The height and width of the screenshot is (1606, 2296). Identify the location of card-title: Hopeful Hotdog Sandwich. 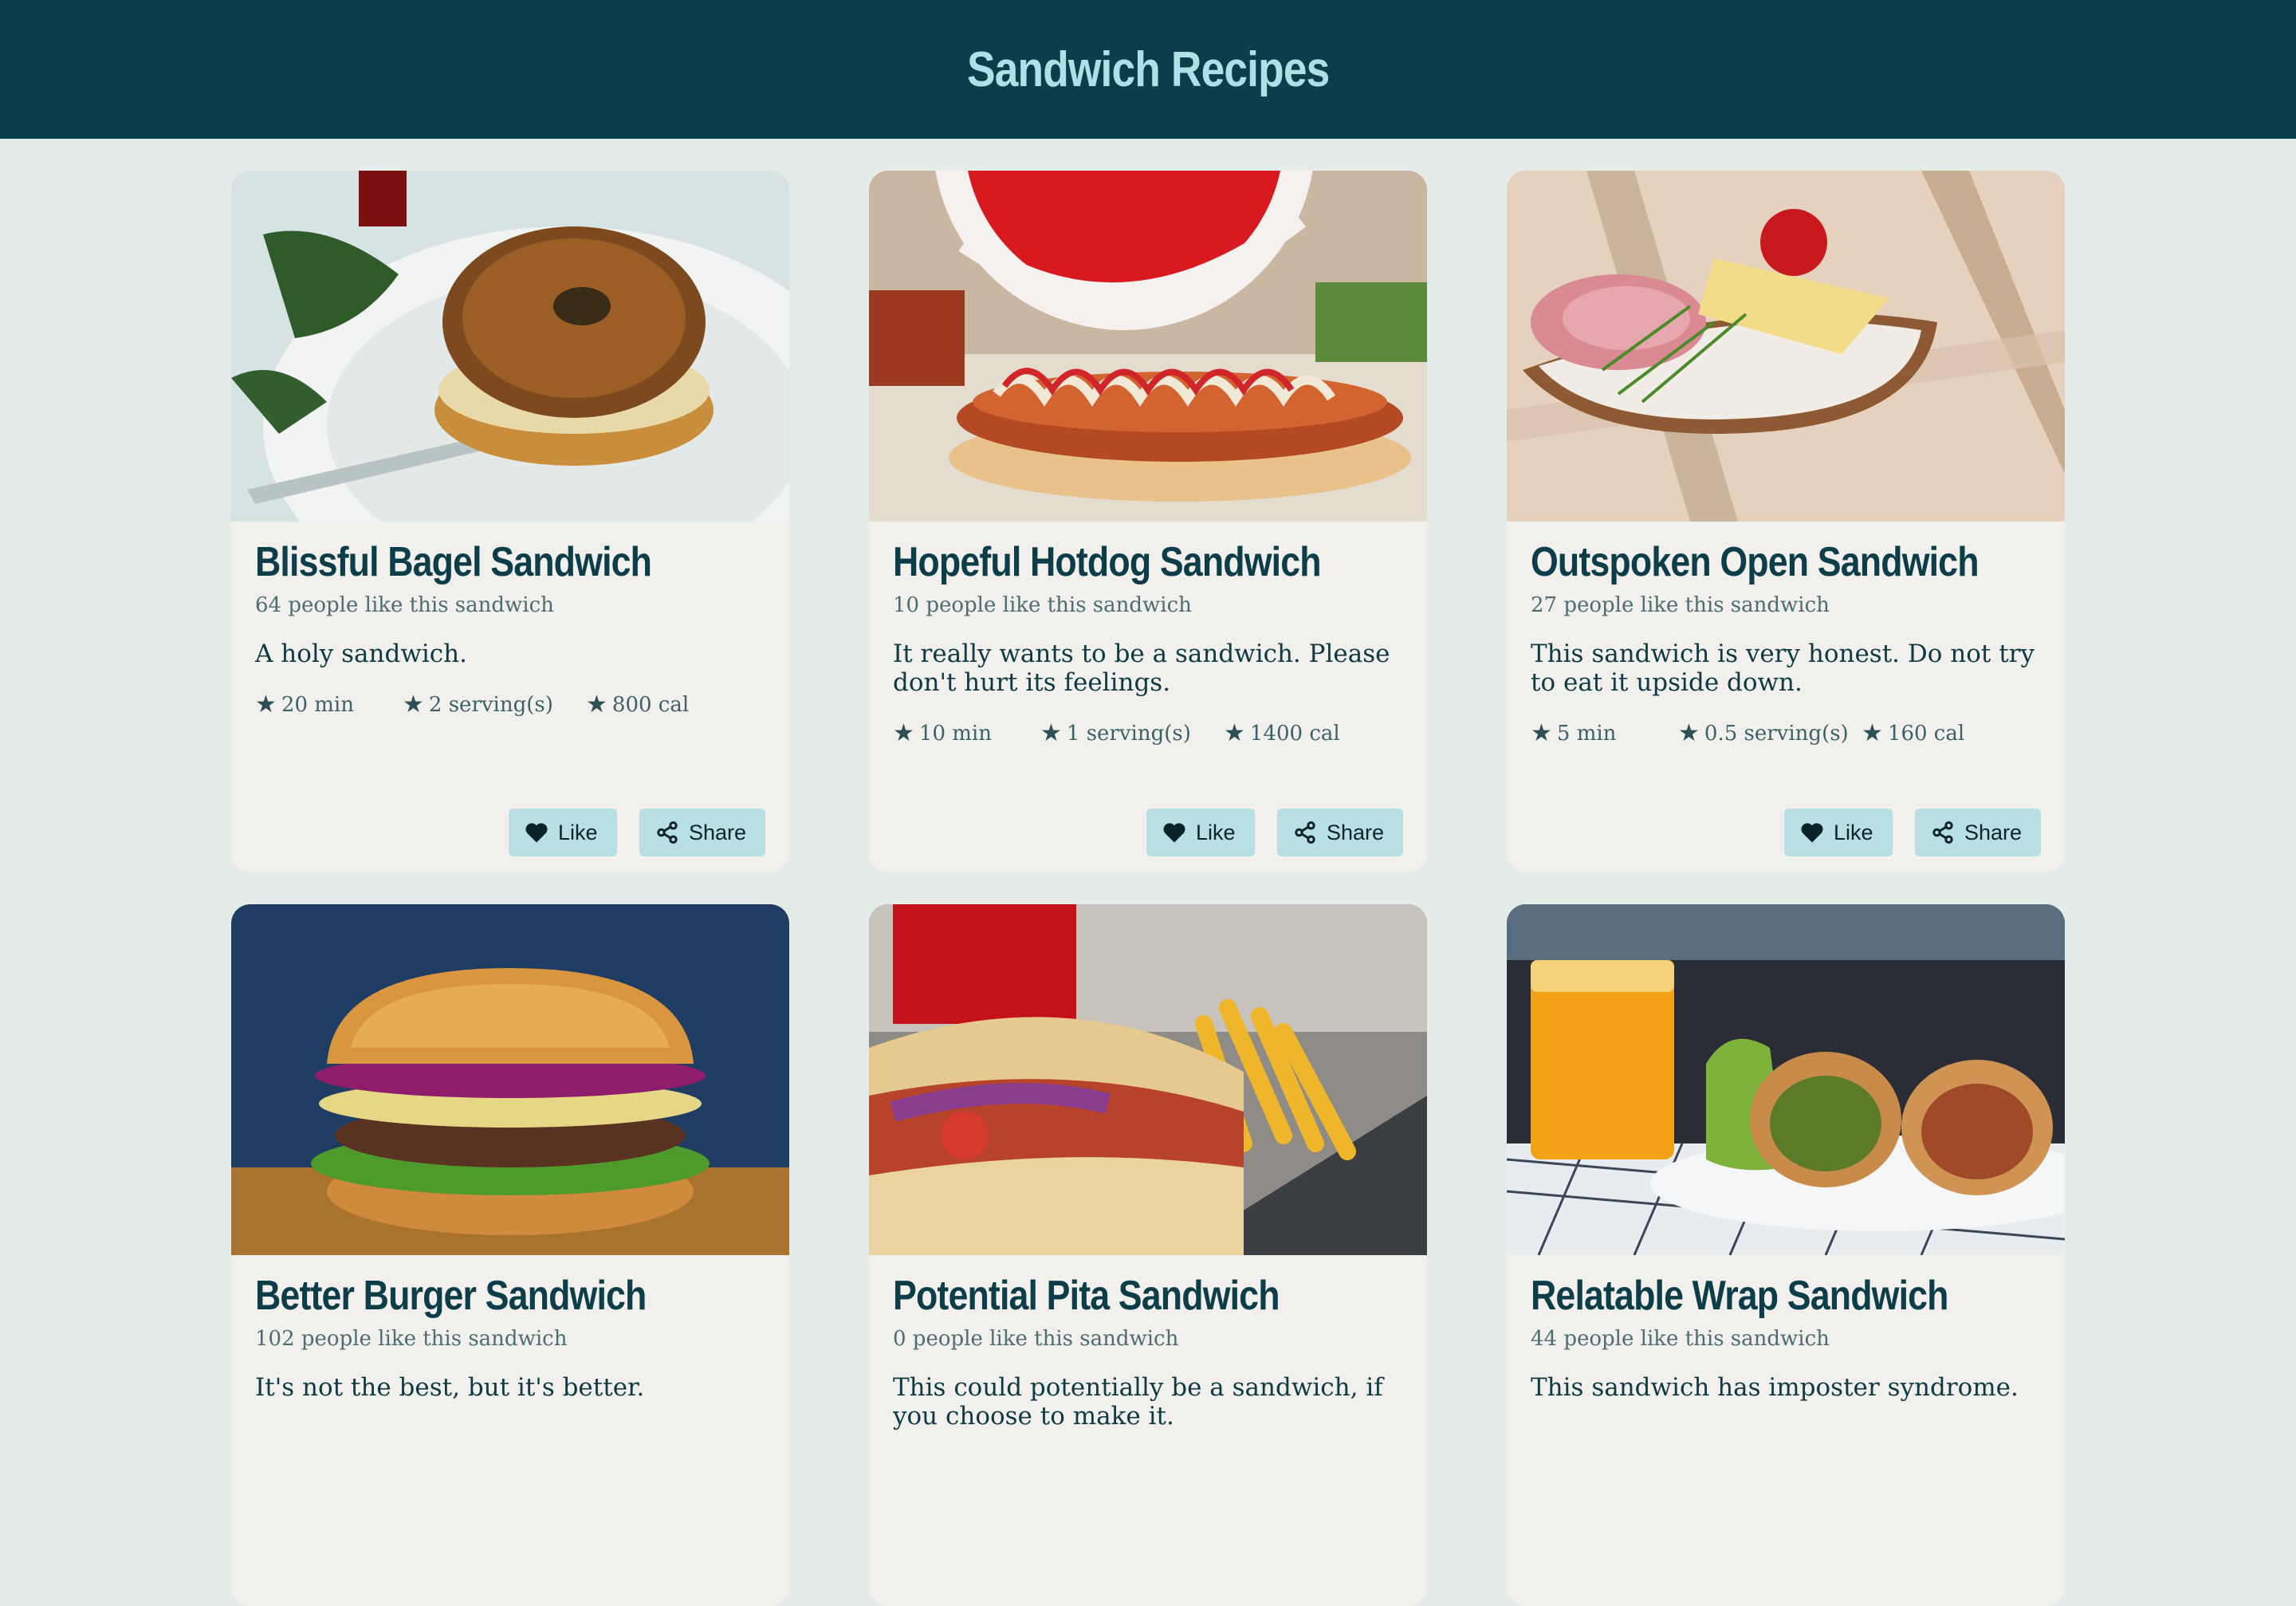
(1107, 562).